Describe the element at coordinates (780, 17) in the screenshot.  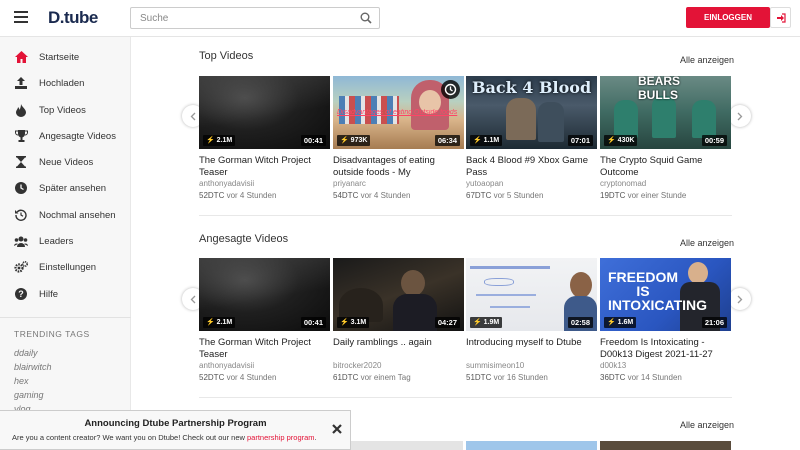
I see `sign-in-icon` at that location.